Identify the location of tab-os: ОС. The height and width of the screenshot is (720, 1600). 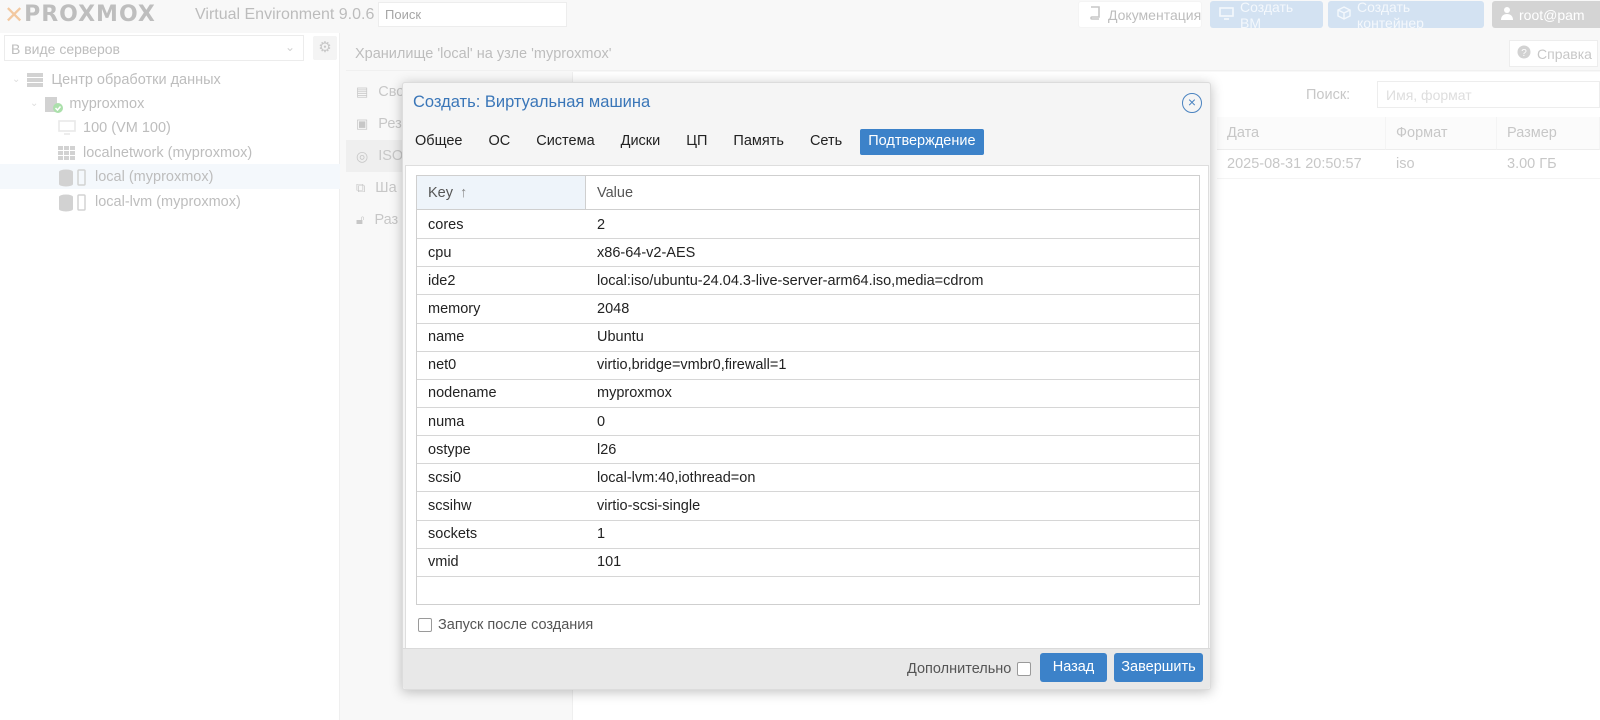
(499, 142).